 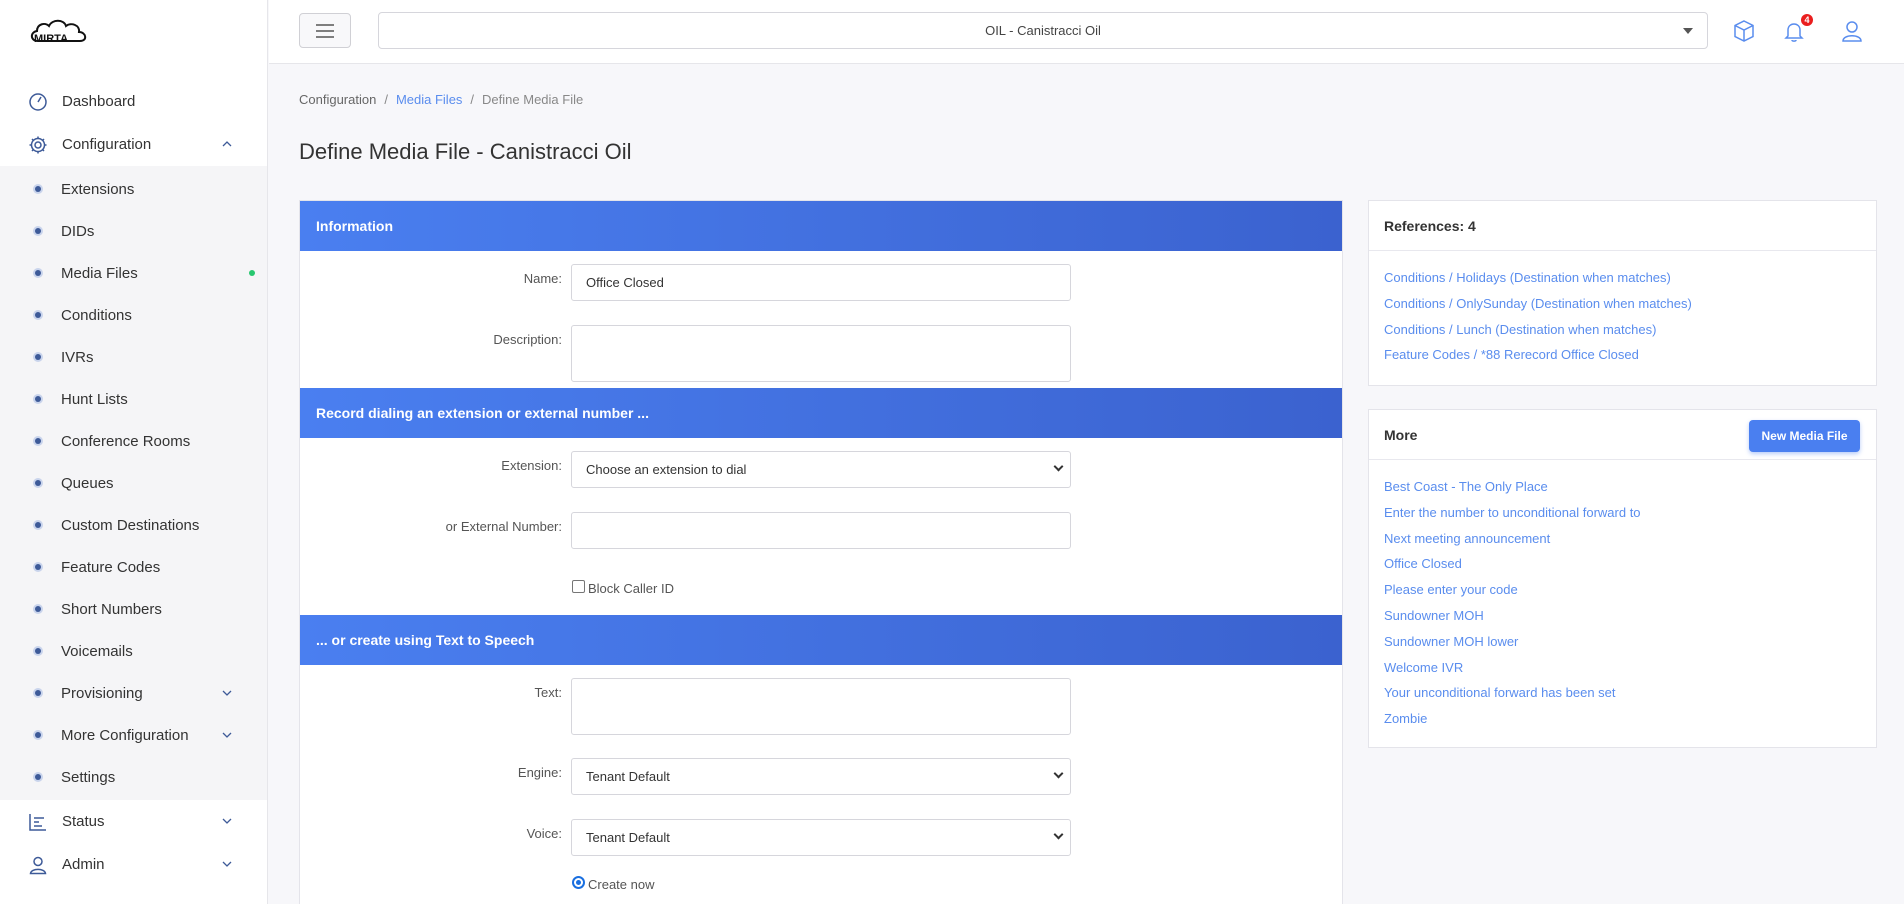 What do you see at coordinates (325, 30) in the screenshot?
I see `menu-toggle-button` at bounding box center [325, 30].